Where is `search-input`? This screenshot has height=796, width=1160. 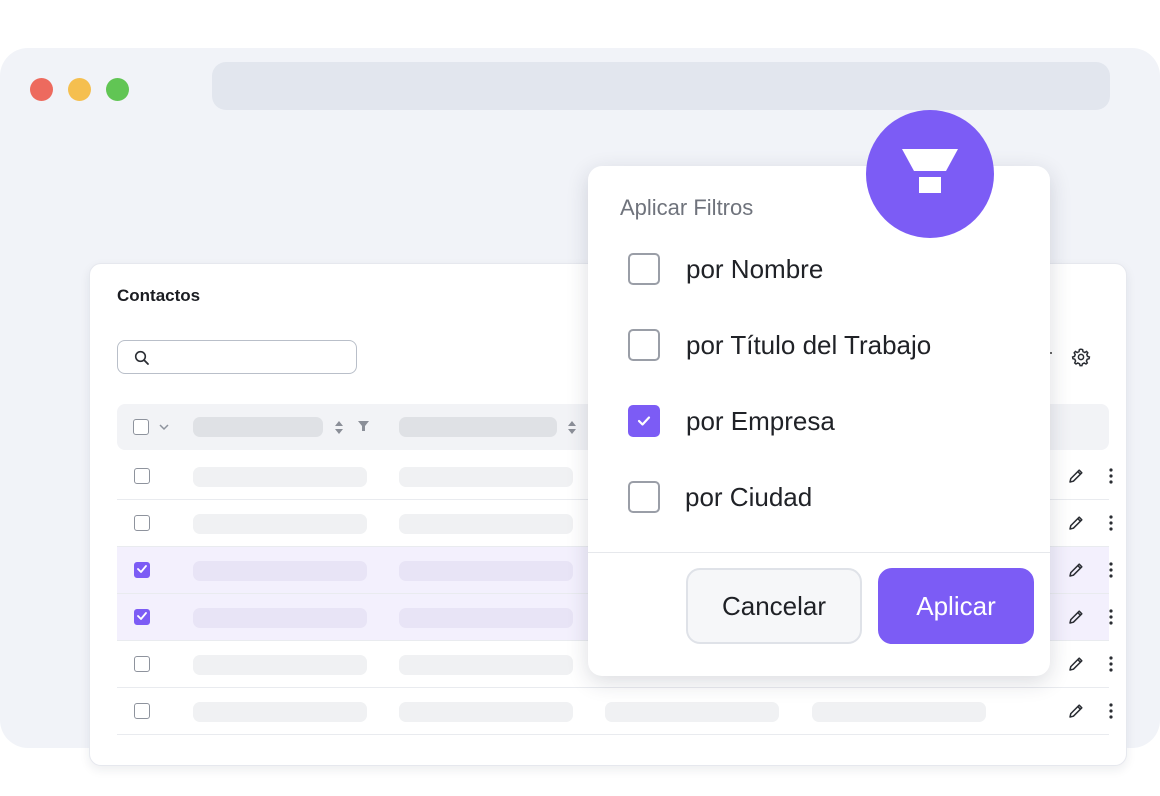 search-input is located at coordinates (237, 357).